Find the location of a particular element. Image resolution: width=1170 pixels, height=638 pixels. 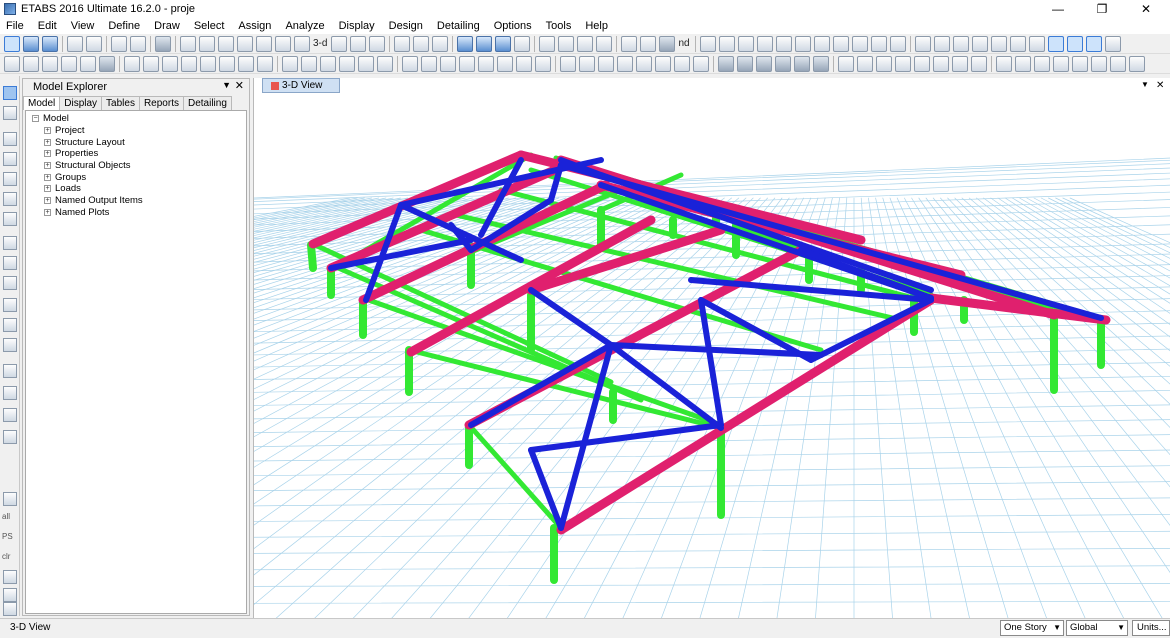

menu-assign: Assign is located at coordinates (258, 26).